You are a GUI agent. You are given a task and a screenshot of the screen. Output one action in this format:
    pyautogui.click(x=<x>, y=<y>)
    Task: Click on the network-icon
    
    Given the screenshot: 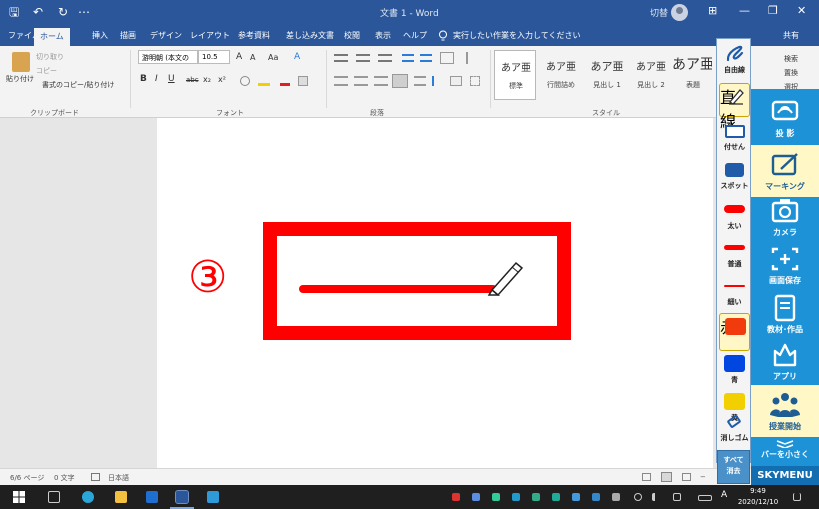 What is the action you would take?
    pyautogui.click(x=638, y=497)
    